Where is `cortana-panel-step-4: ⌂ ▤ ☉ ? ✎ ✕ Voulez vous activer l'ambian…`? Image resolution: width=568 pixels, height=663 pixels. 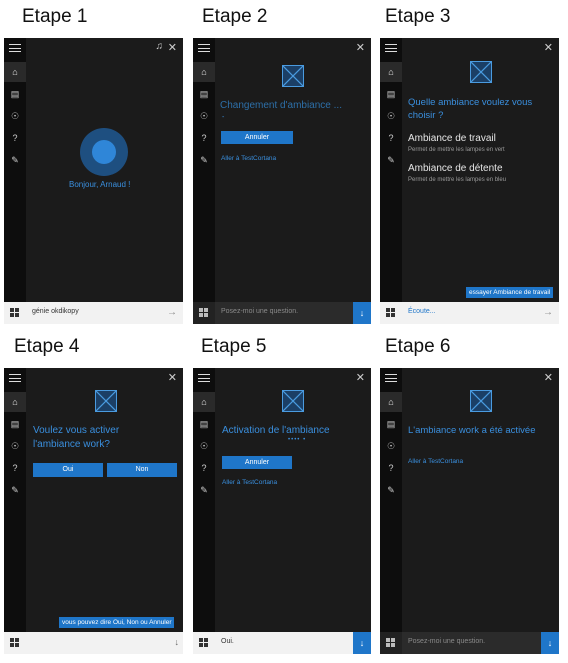 cortana-panel-step-4: ⌂ ▤ ☉ ? ✎ ✕ Voulez vous activer l'ambian… is located at coordinates (93, 511).